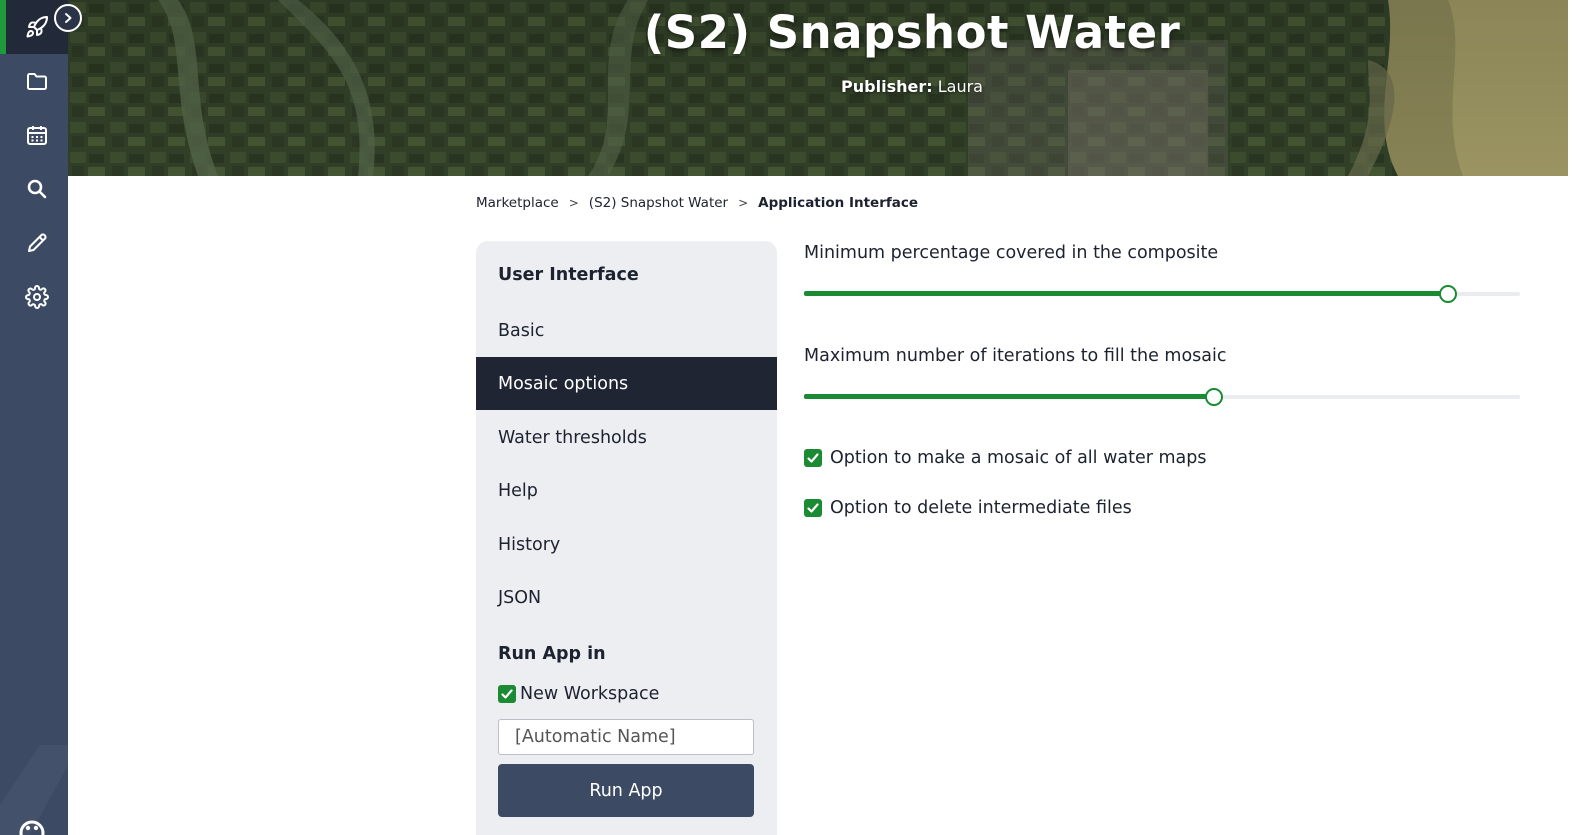  What do you see at coordinates (521, 330) in the screenshot?
I see `menu-item-label: Basic` at bounding box center [521, 330].